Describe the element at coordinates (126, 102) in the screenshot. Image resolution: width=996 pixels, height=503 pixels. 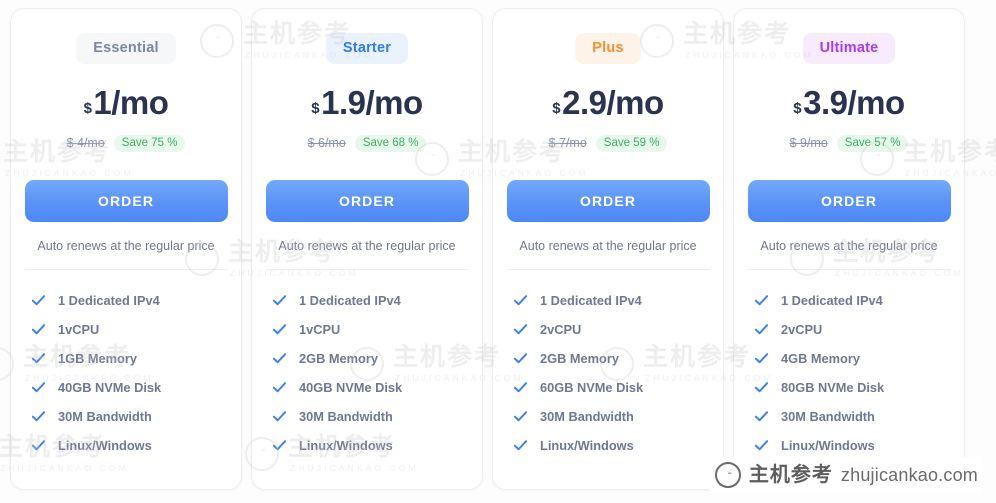
I see `plan-price: $1/mo` at that location.